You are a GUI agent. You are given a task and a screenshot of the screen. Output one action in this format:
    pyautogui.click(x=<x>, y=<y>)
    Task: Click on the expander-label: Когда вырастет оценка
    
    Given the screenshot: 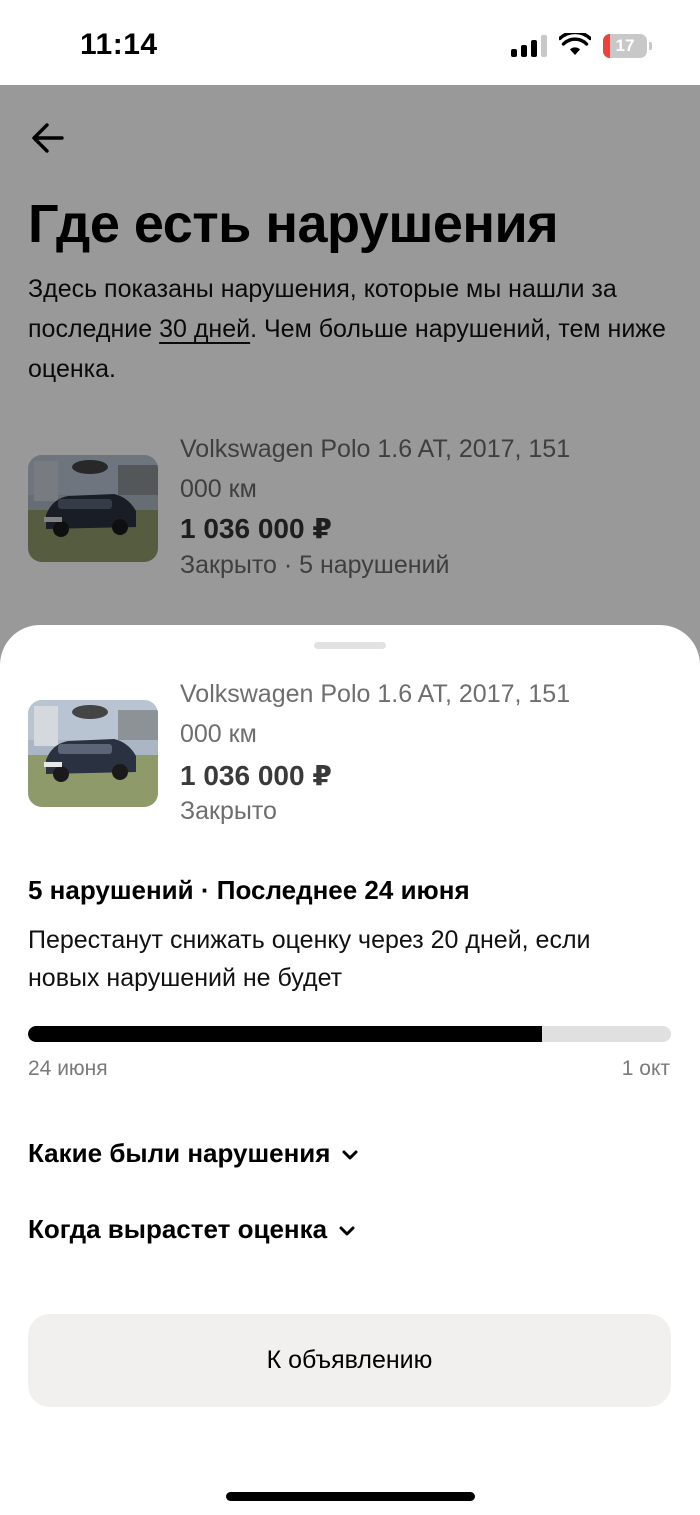 What is the action you would take?
    pyautogui.click(x=178, y=1229)
    